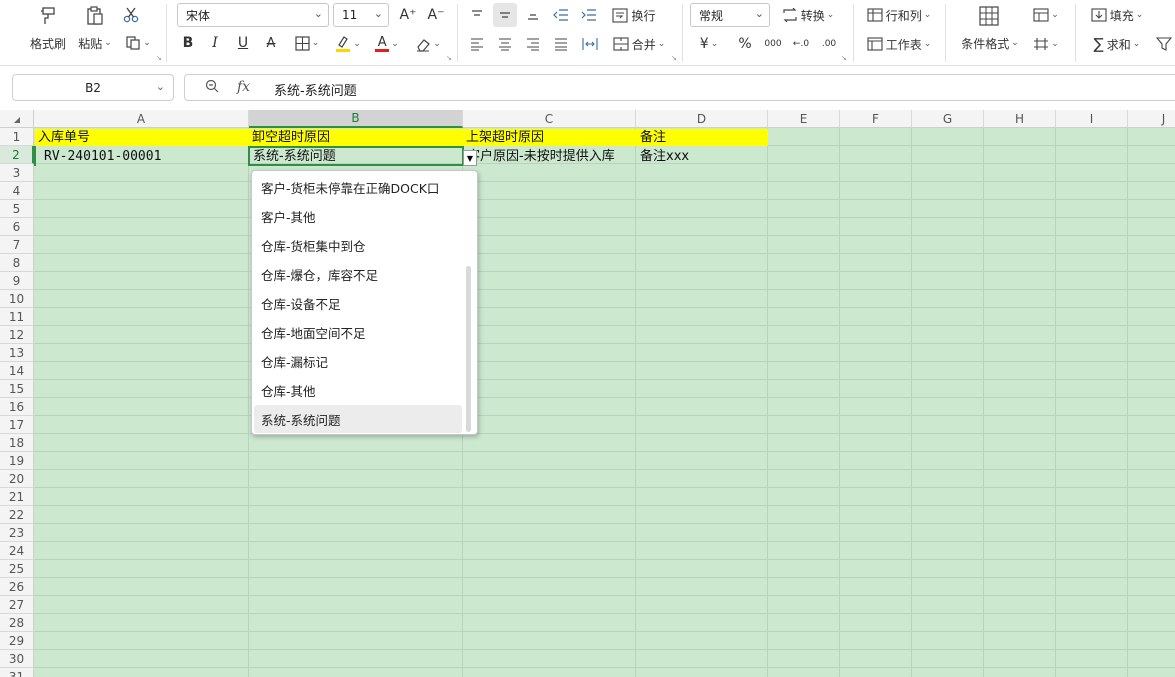 The width and height of the screenshot is (1175, 677). What do you see at coordinates (653, 138) in the screenshot?
I see `cell-D1: 备注` at bounding box center [653, 138].